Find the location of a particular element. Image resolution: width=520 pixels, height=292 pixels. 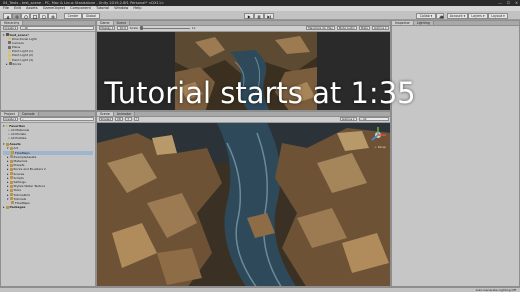

pause-icon is located at coordinates (259, 15).